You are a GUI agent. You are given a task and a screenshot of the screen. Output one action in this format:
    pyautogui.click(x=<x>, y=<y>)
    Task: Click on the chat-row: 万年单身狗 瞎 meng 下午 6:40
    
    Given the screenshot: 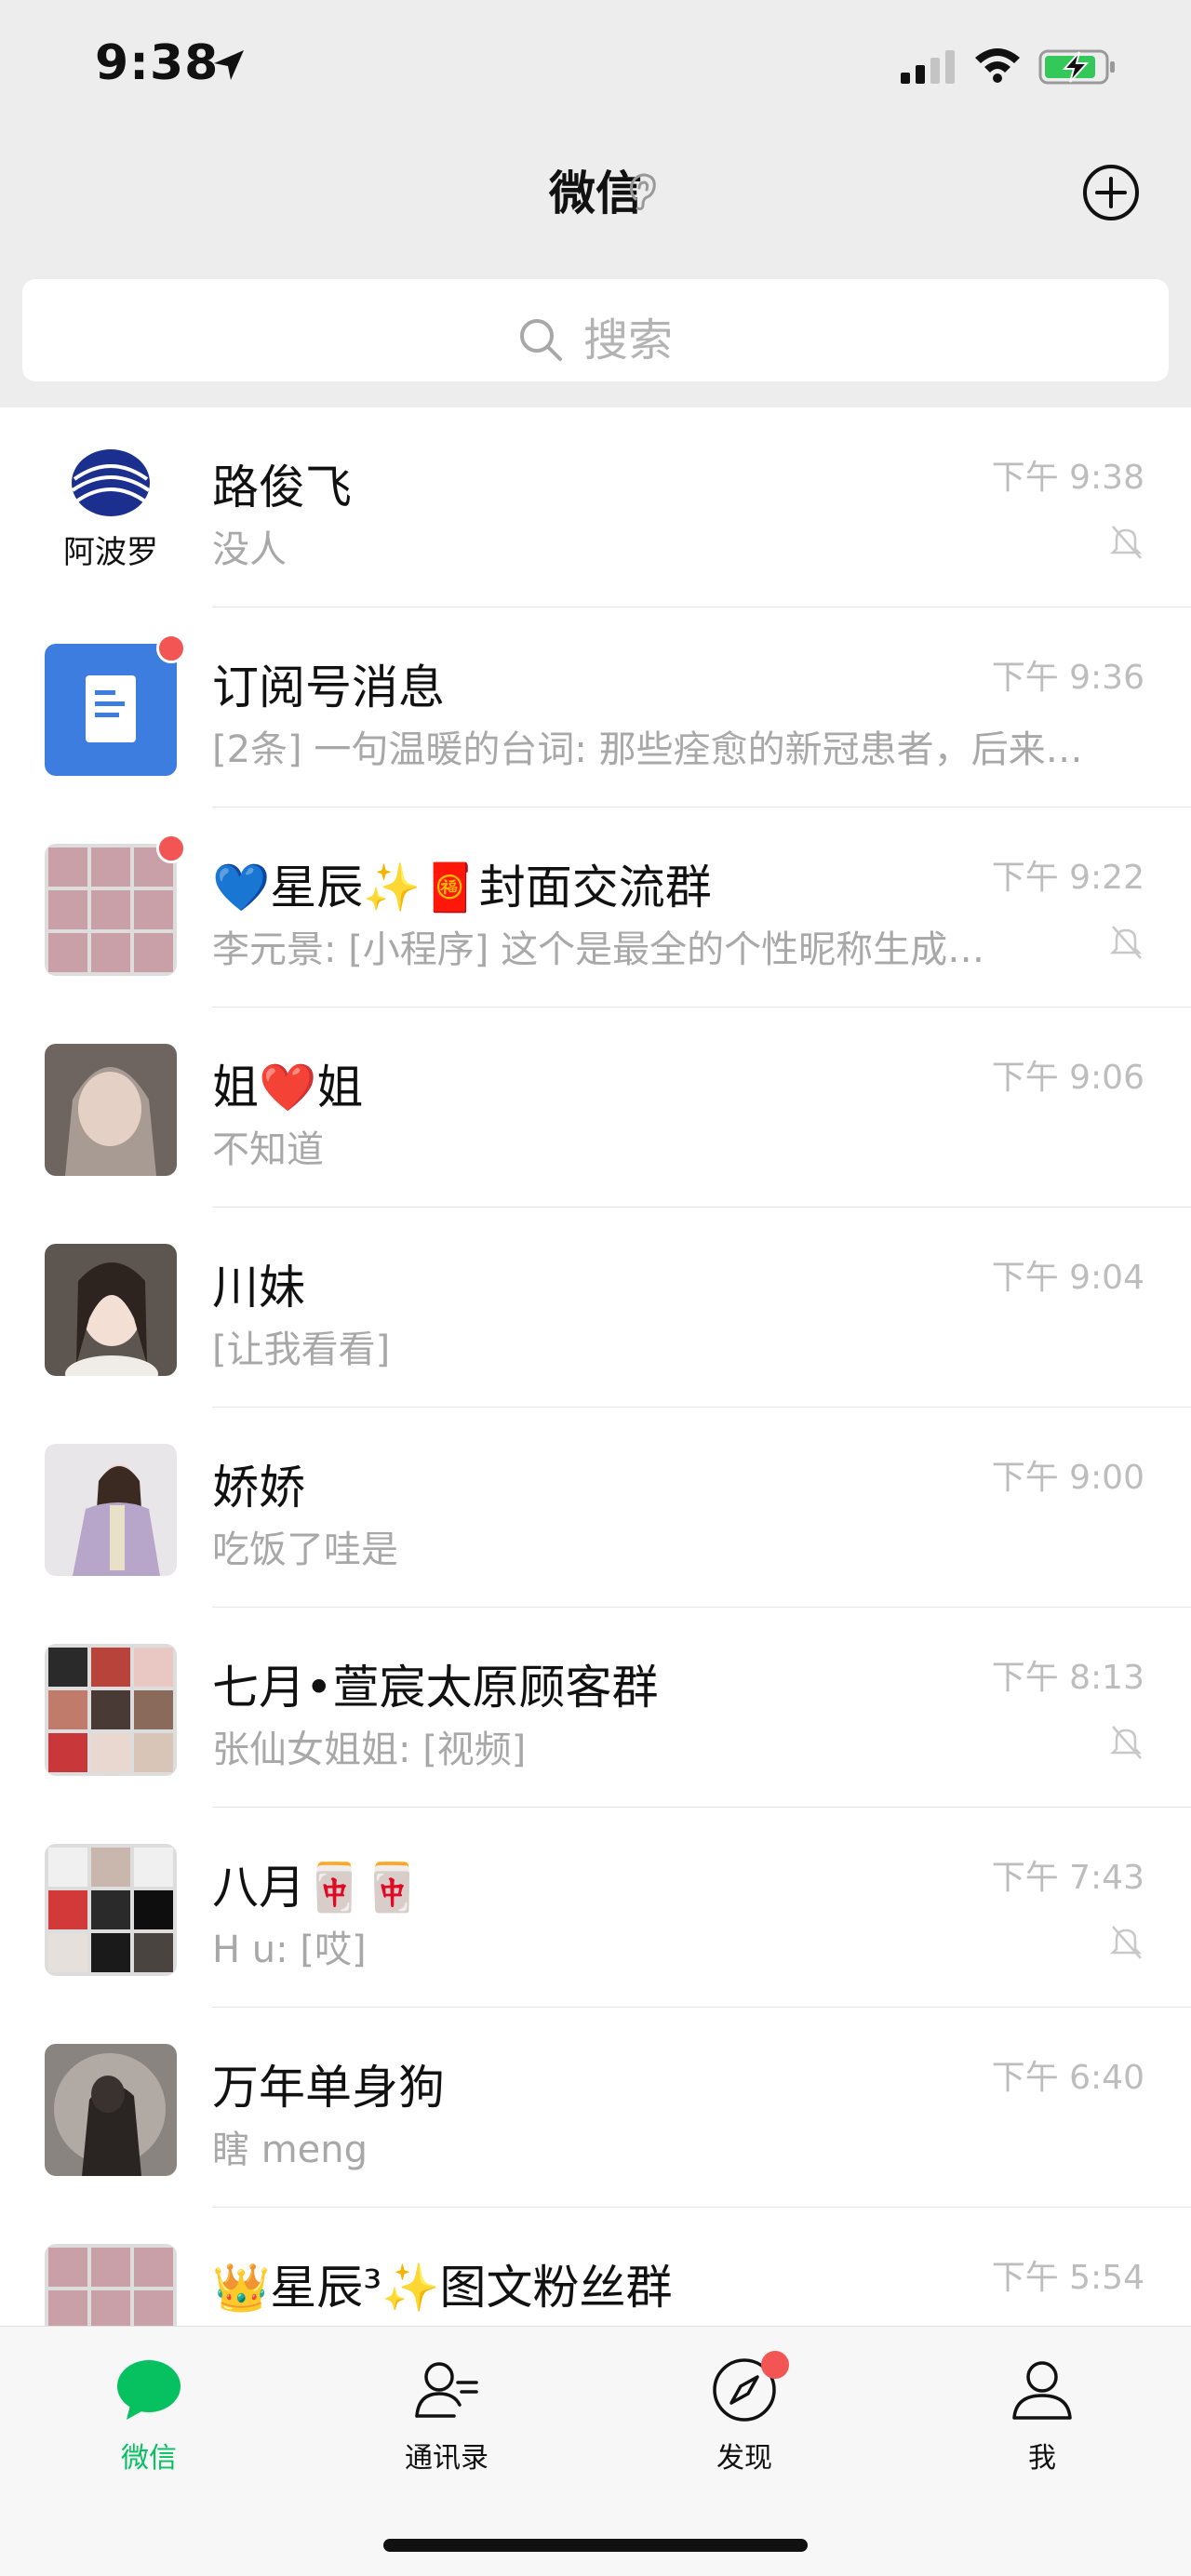 What is the action you would take?
    pyautogui.click(x=595, y=2108)
    